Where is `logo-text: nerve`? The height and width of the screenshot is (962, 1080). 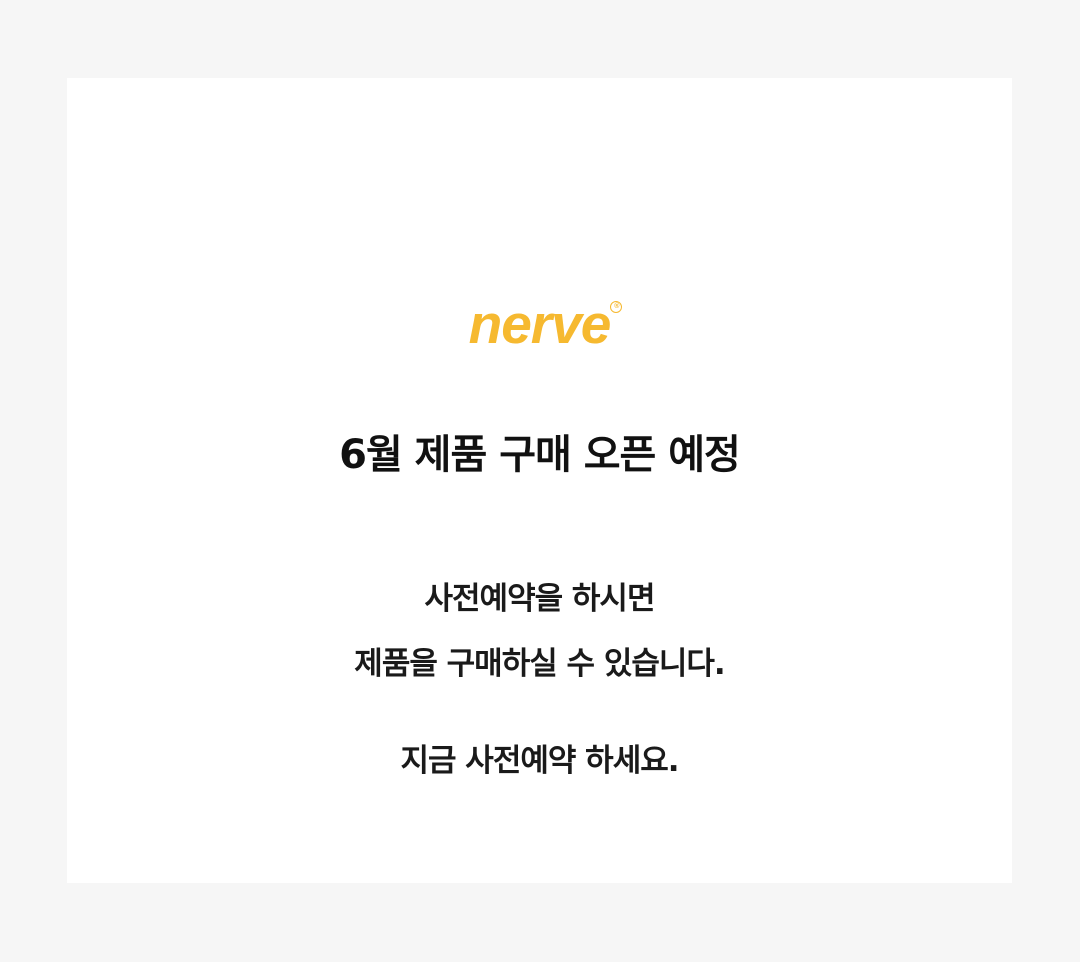
logo-text: nerve is located at coordinates (540, 324).